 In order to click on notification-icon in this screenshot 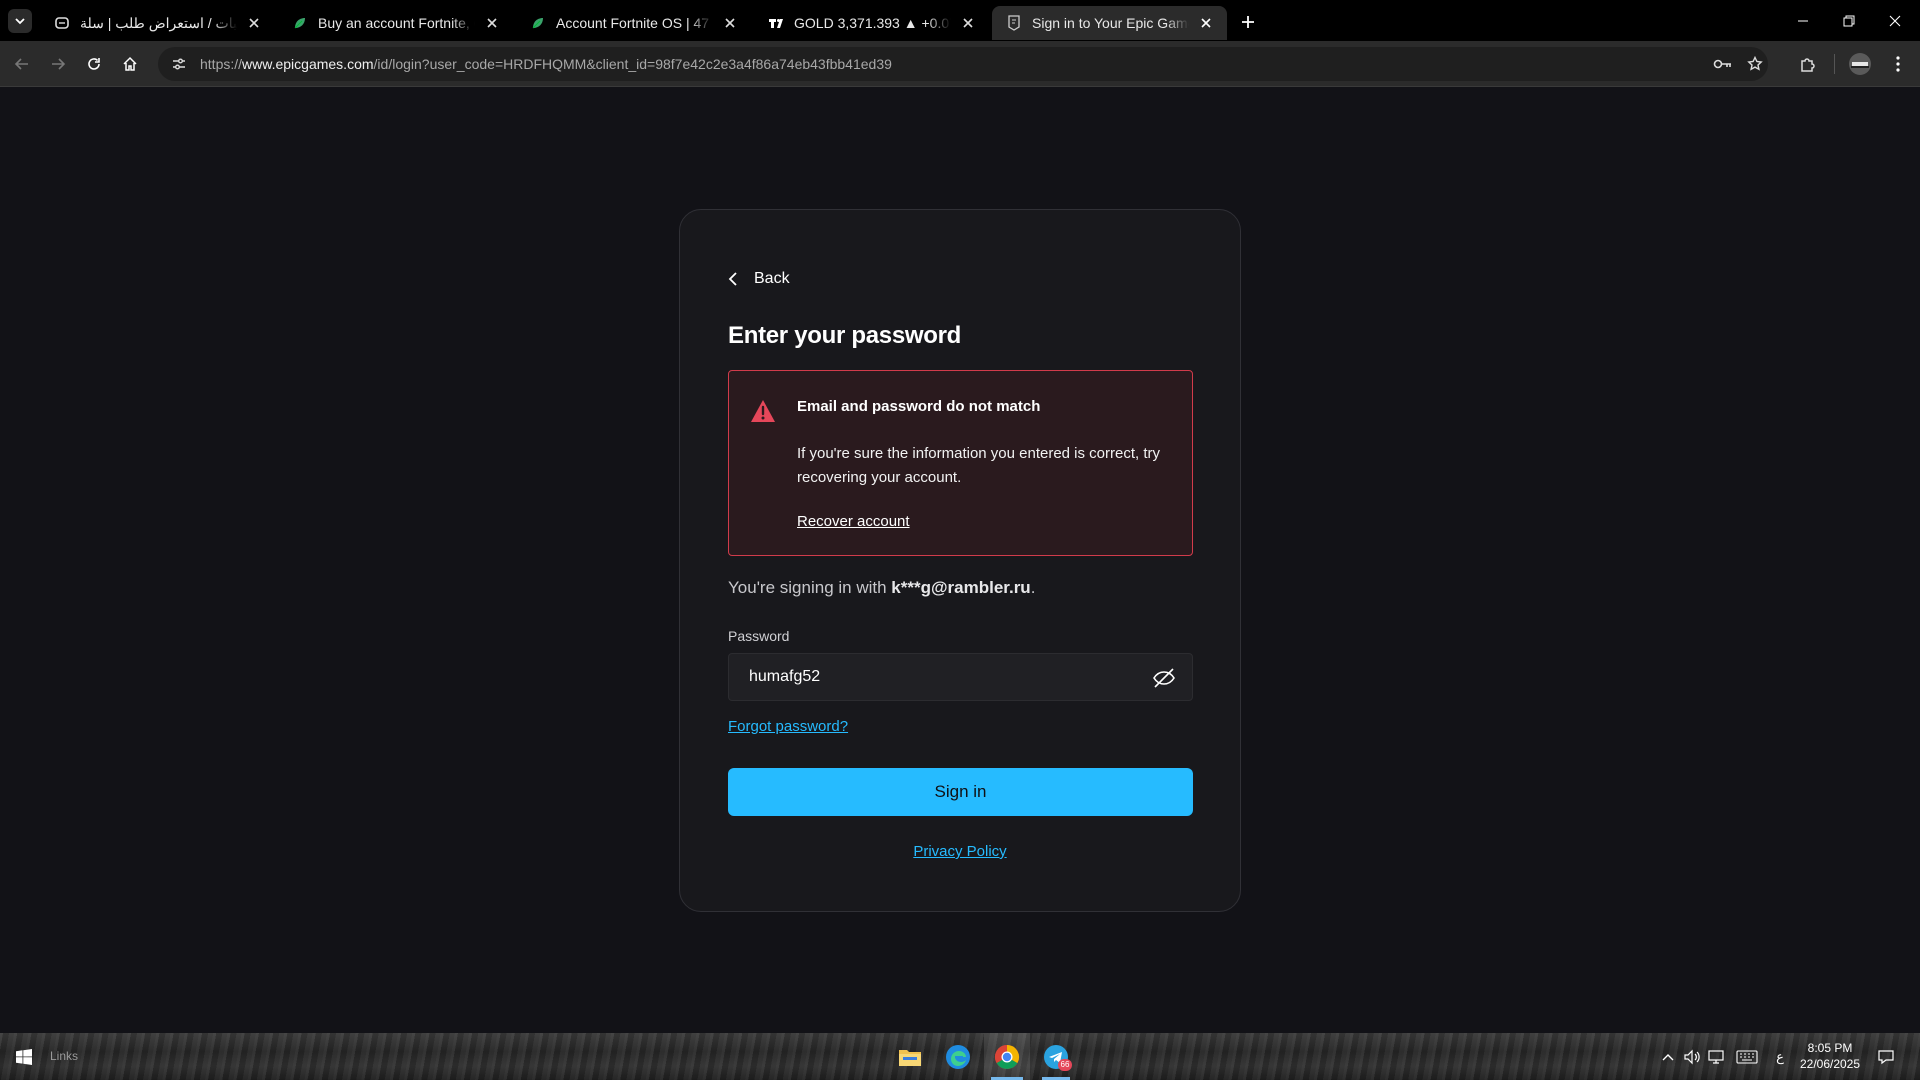, I will do `click(1886, 1057)`.